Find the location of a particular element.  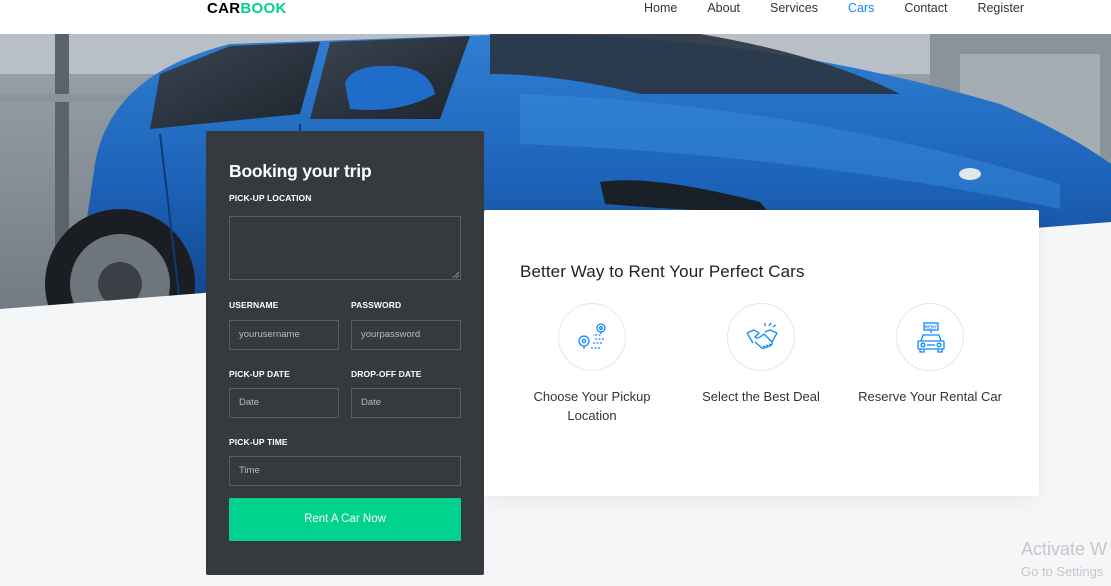

pickup-date-label: PICK-UP DATE is located at coordinates (259, 374).